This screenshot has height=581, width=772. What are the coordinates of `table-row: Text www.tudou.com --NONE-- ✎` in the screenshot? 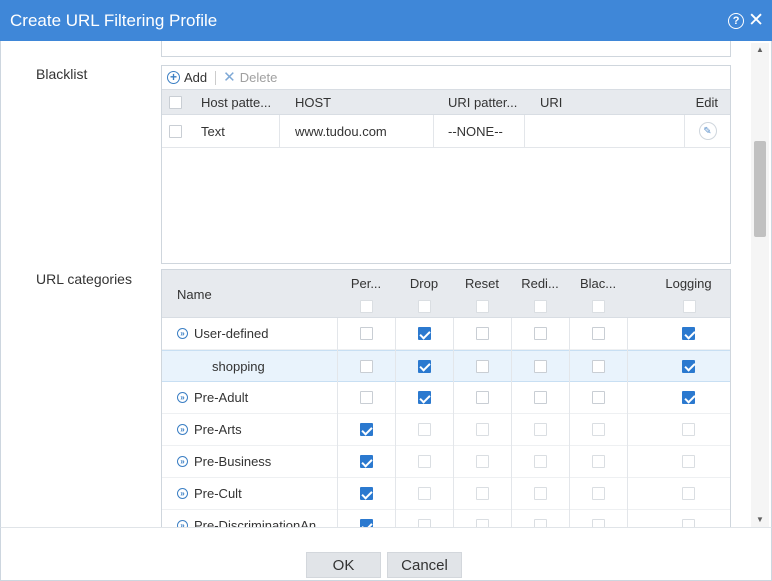 It's located at (446, 131).